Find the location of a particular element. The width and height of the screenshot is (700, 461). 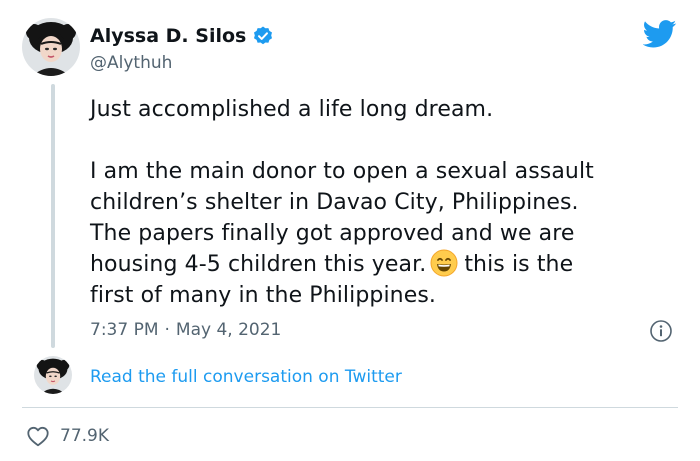

reply-avatar is located at coordinates (53, 375).